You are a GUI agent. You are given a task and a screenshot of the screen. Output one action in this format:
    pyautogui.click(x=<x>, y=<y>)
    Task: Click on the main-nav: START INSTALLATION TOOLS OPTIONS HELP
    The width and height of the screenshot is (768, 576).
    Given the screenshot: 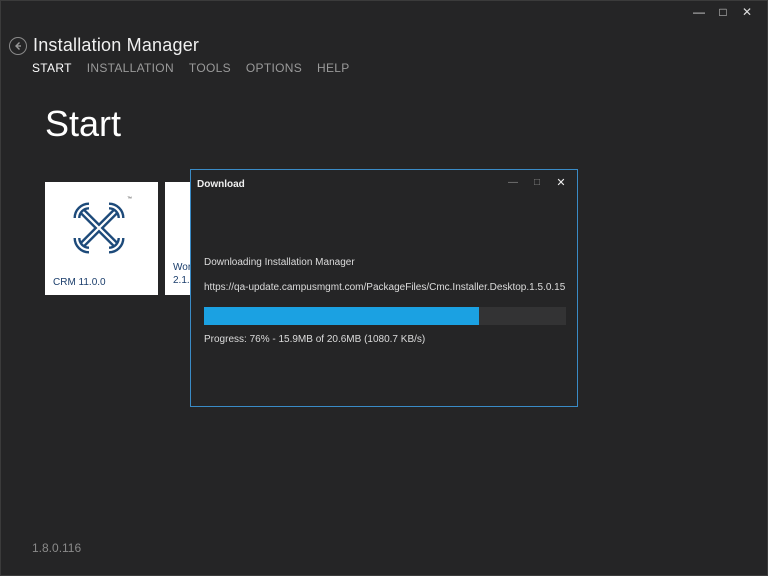 What is the action you would take?
    pyautogui.click(x=191, y=68)
    